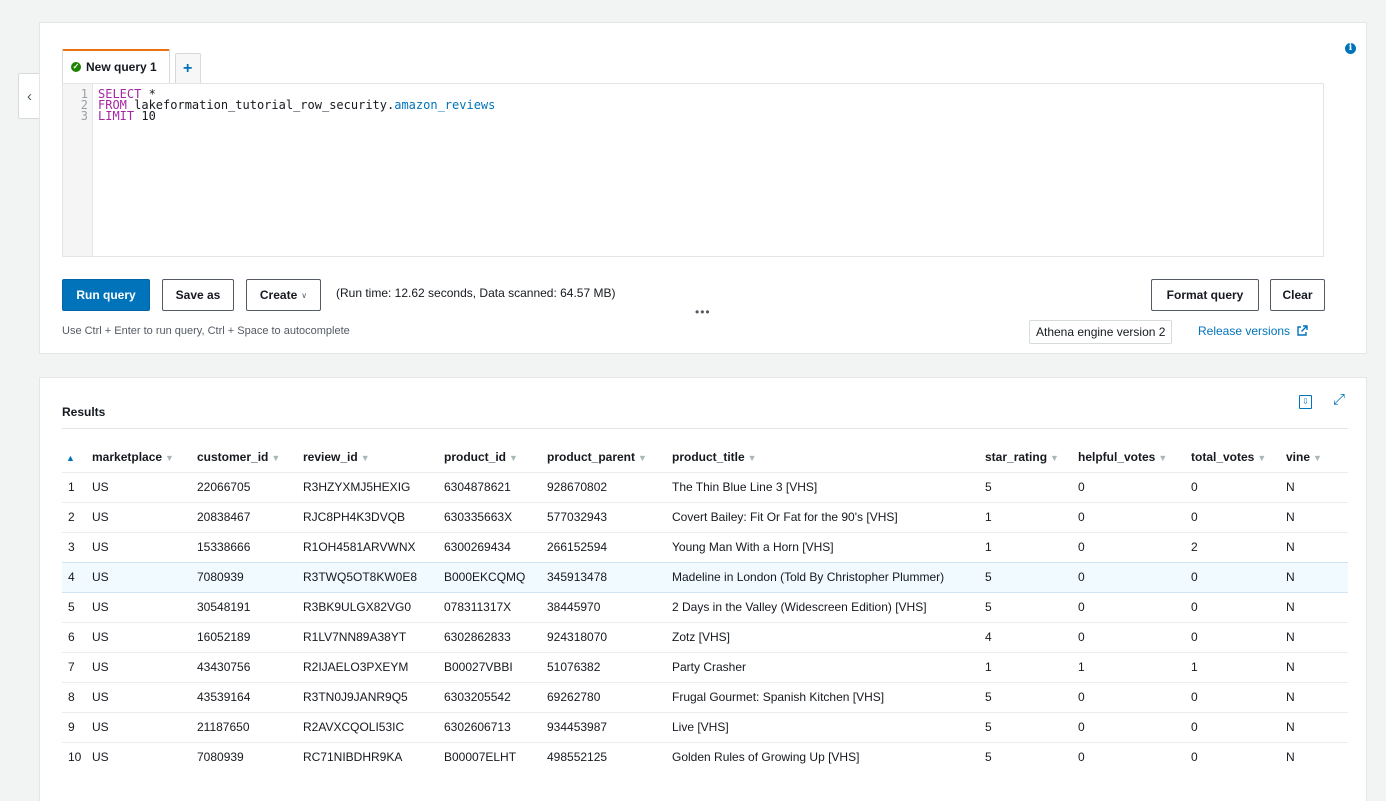 The height and width of the screenshot is (801, 1386). I want to click on table-cell: 928670802, so click(609, 486).